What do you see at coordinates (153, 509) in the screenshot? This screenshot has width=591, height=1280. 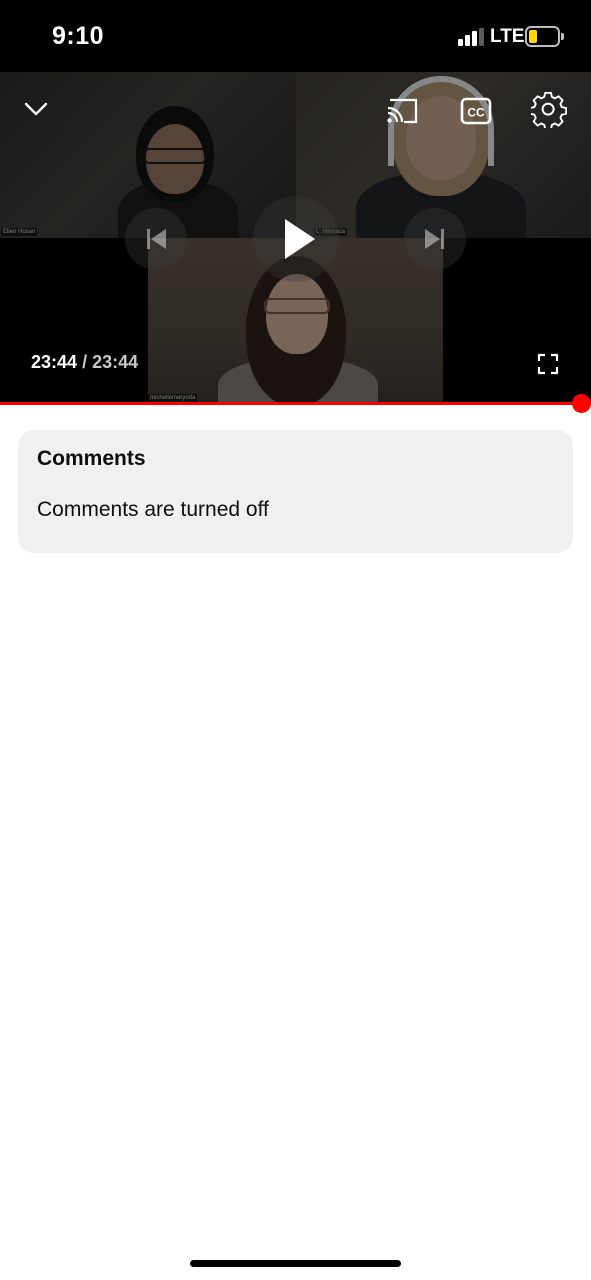 I see `comments-disabled-message: Comments are turned off` at bounding box center [153, 509].